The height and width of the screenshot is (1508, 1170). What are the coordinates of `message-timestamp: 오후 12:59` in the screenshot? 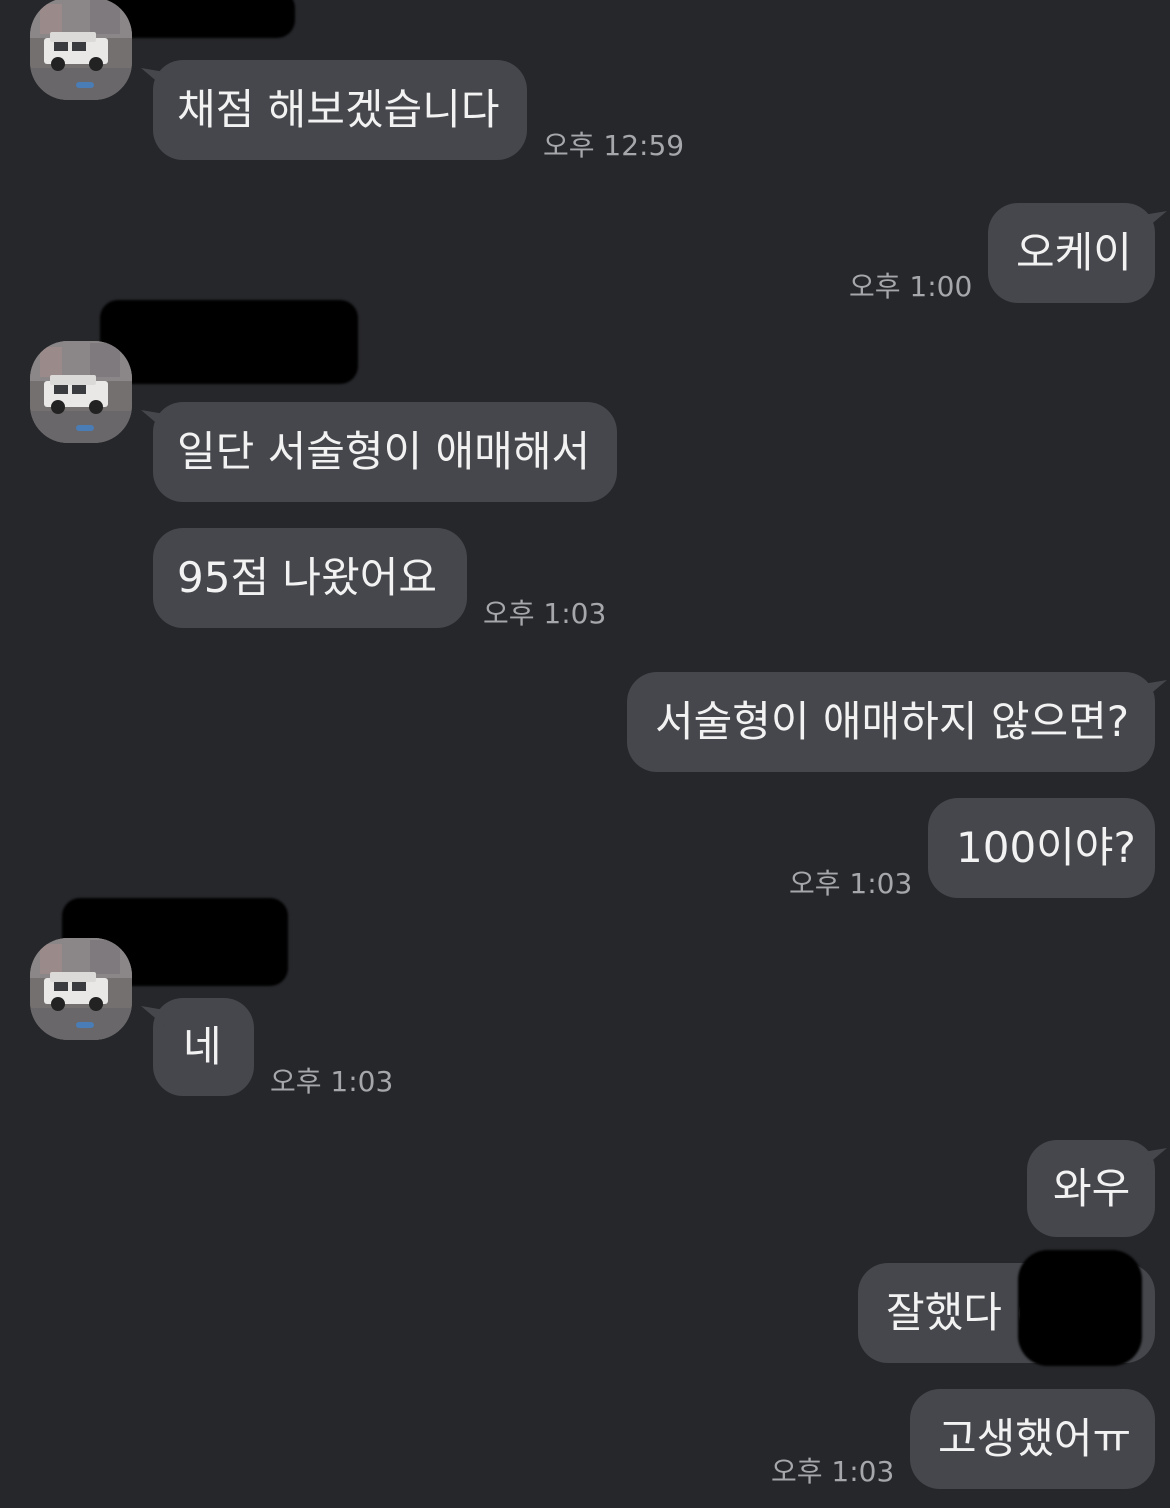 It's located at (614, 145).